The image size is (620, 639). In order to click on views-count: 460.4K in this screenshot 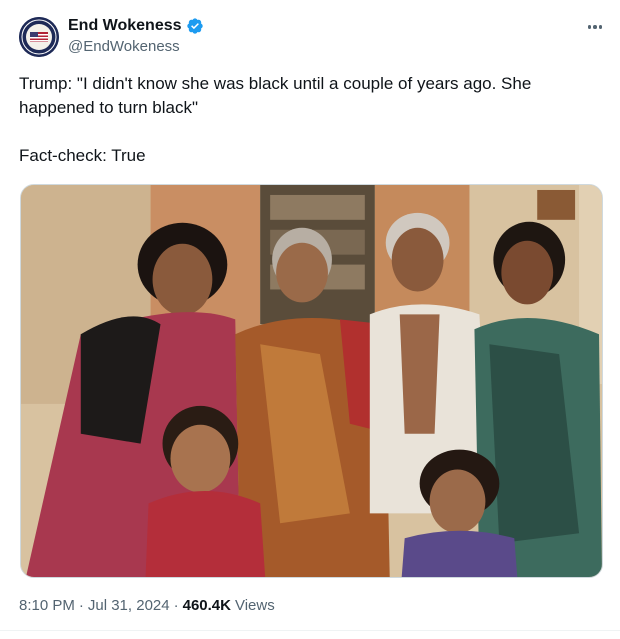, I will do `click(207, 606)`.